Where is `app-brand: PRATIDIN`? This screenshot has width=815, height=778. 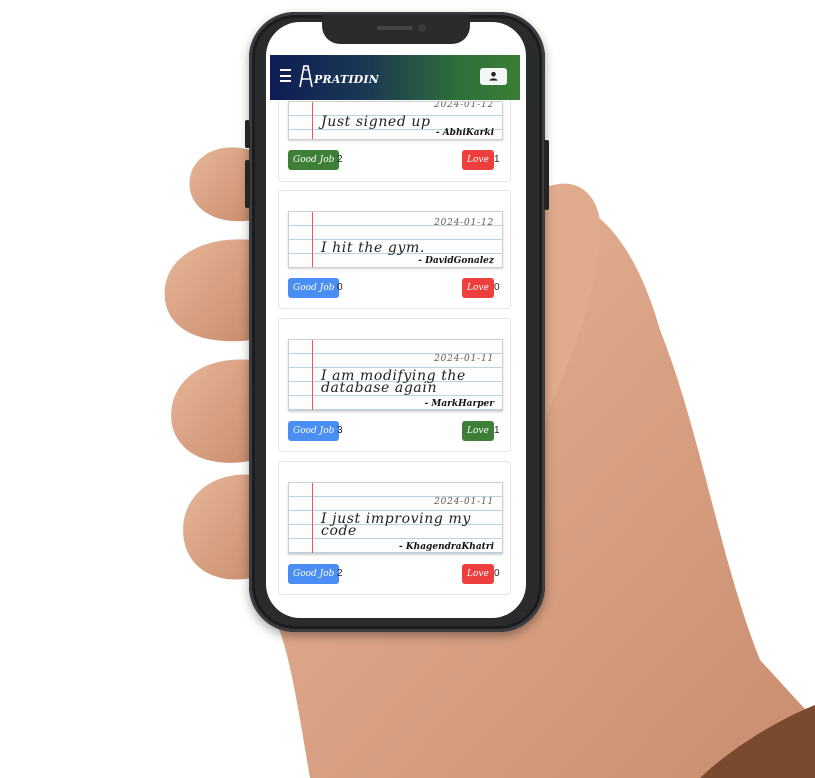 app-brand: PRATIDIN is located at coordinates (346, 79).